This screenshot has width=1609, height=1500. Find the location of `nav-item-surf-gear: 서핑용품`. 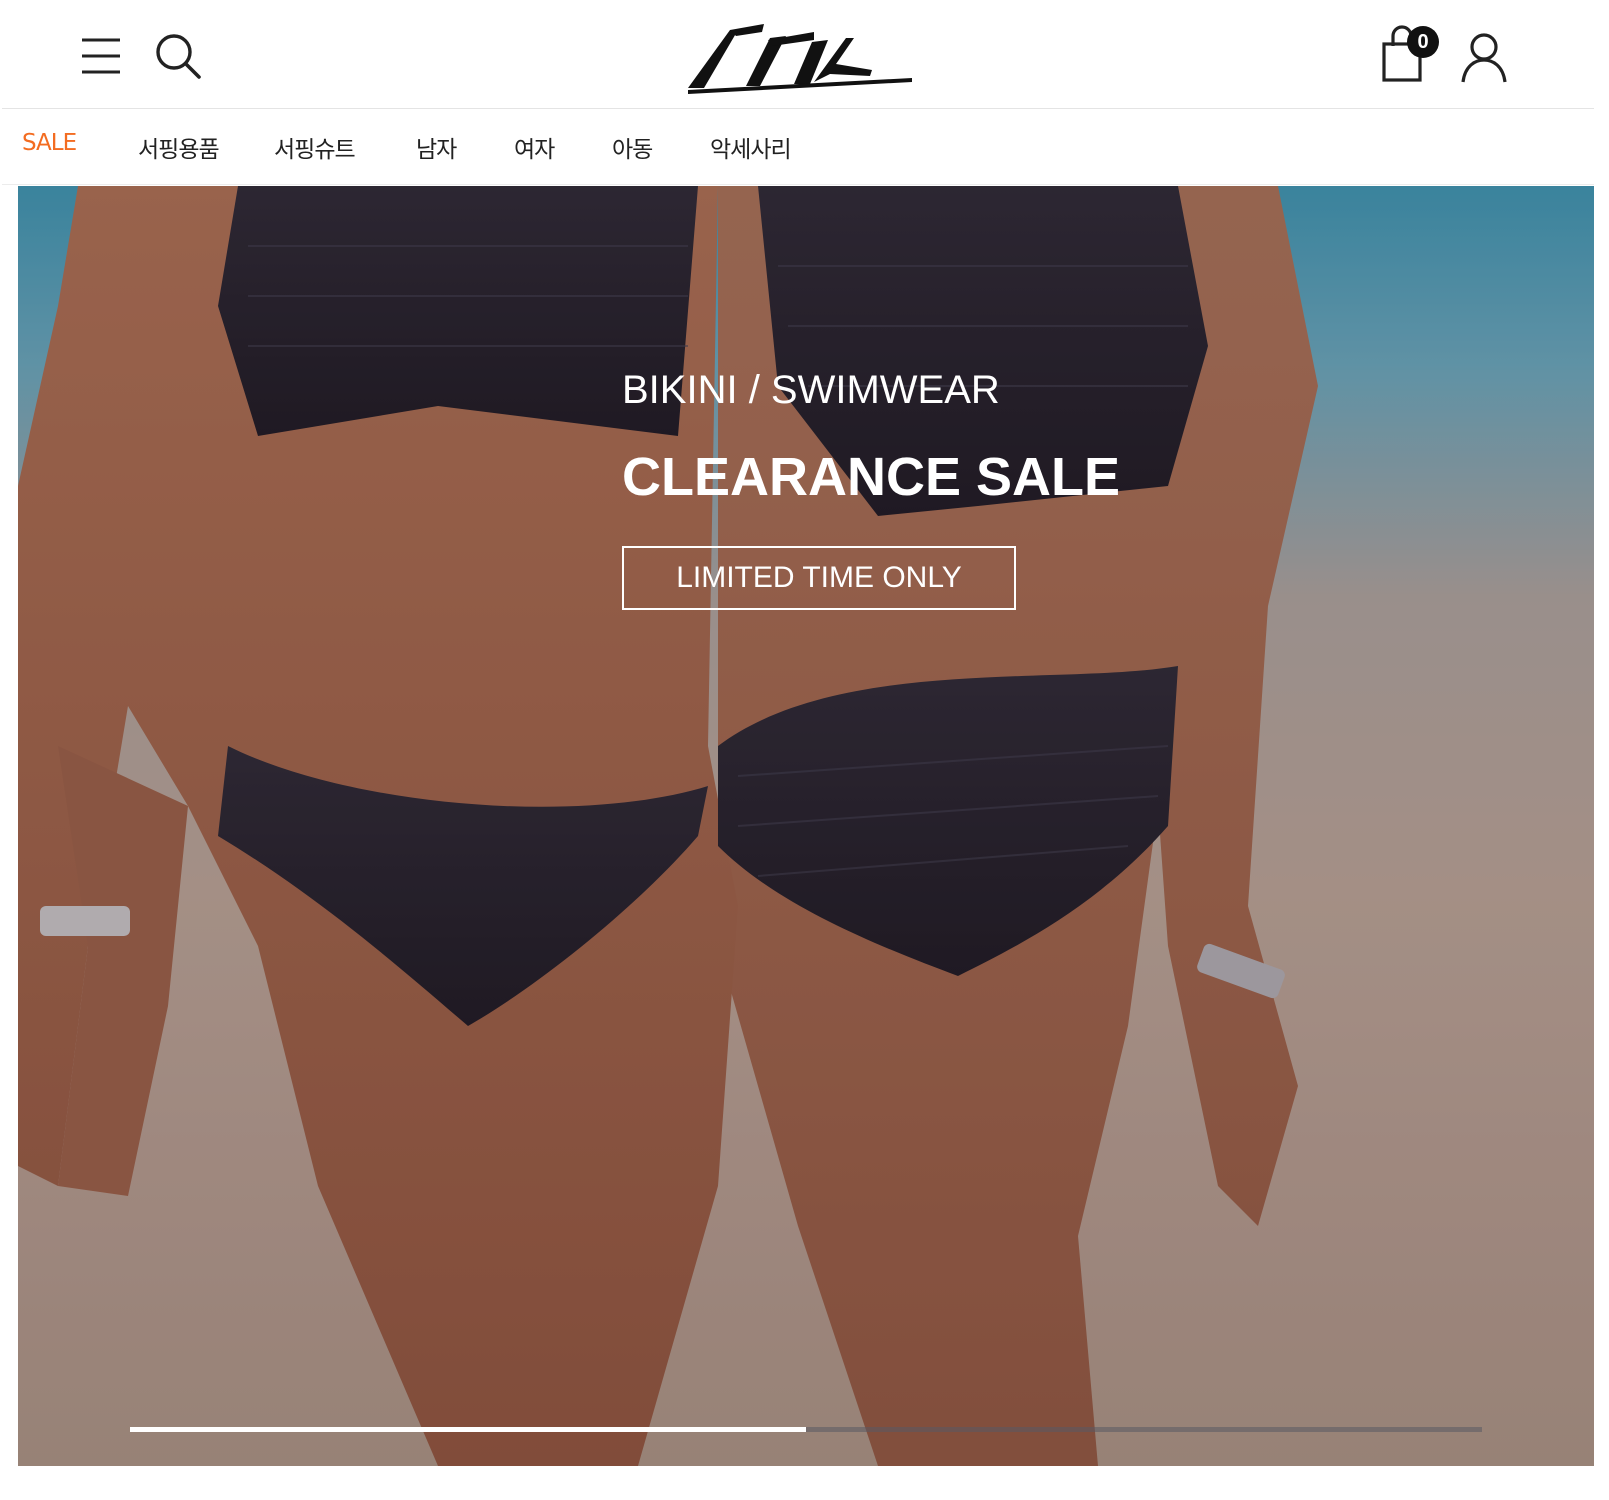

nav-item-surf-gear: 서핑용품 is located at coordinates (179, 147).